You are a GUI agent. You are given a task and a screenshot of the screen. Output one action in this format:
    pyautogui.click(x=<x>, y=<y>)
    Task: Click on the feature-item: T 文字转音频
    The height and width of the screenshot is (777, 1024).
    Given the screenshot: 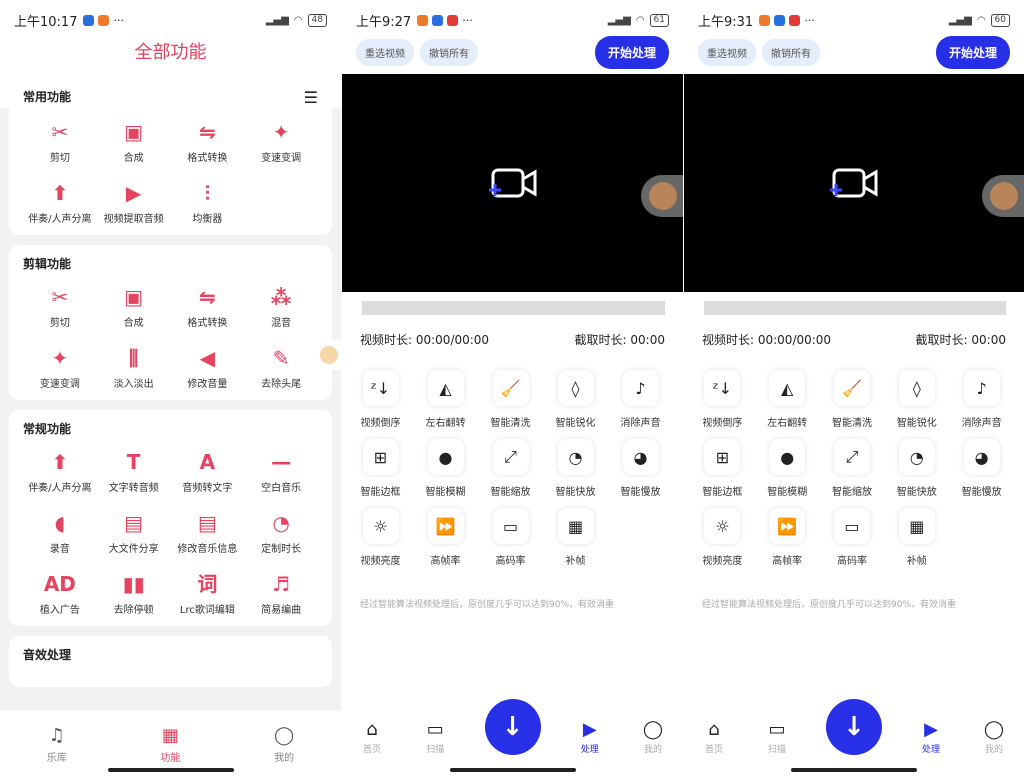 What is the action you would take?
    pyautogui.click(x=134, y=472)
    